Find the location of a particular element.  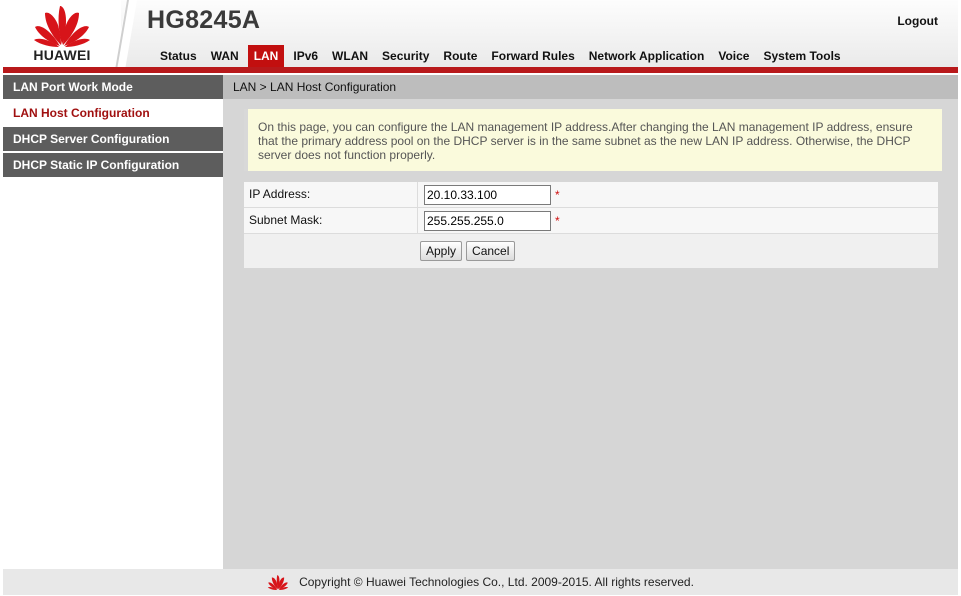

ip-address-label: IP Address: is located at coordinates (331, 194).